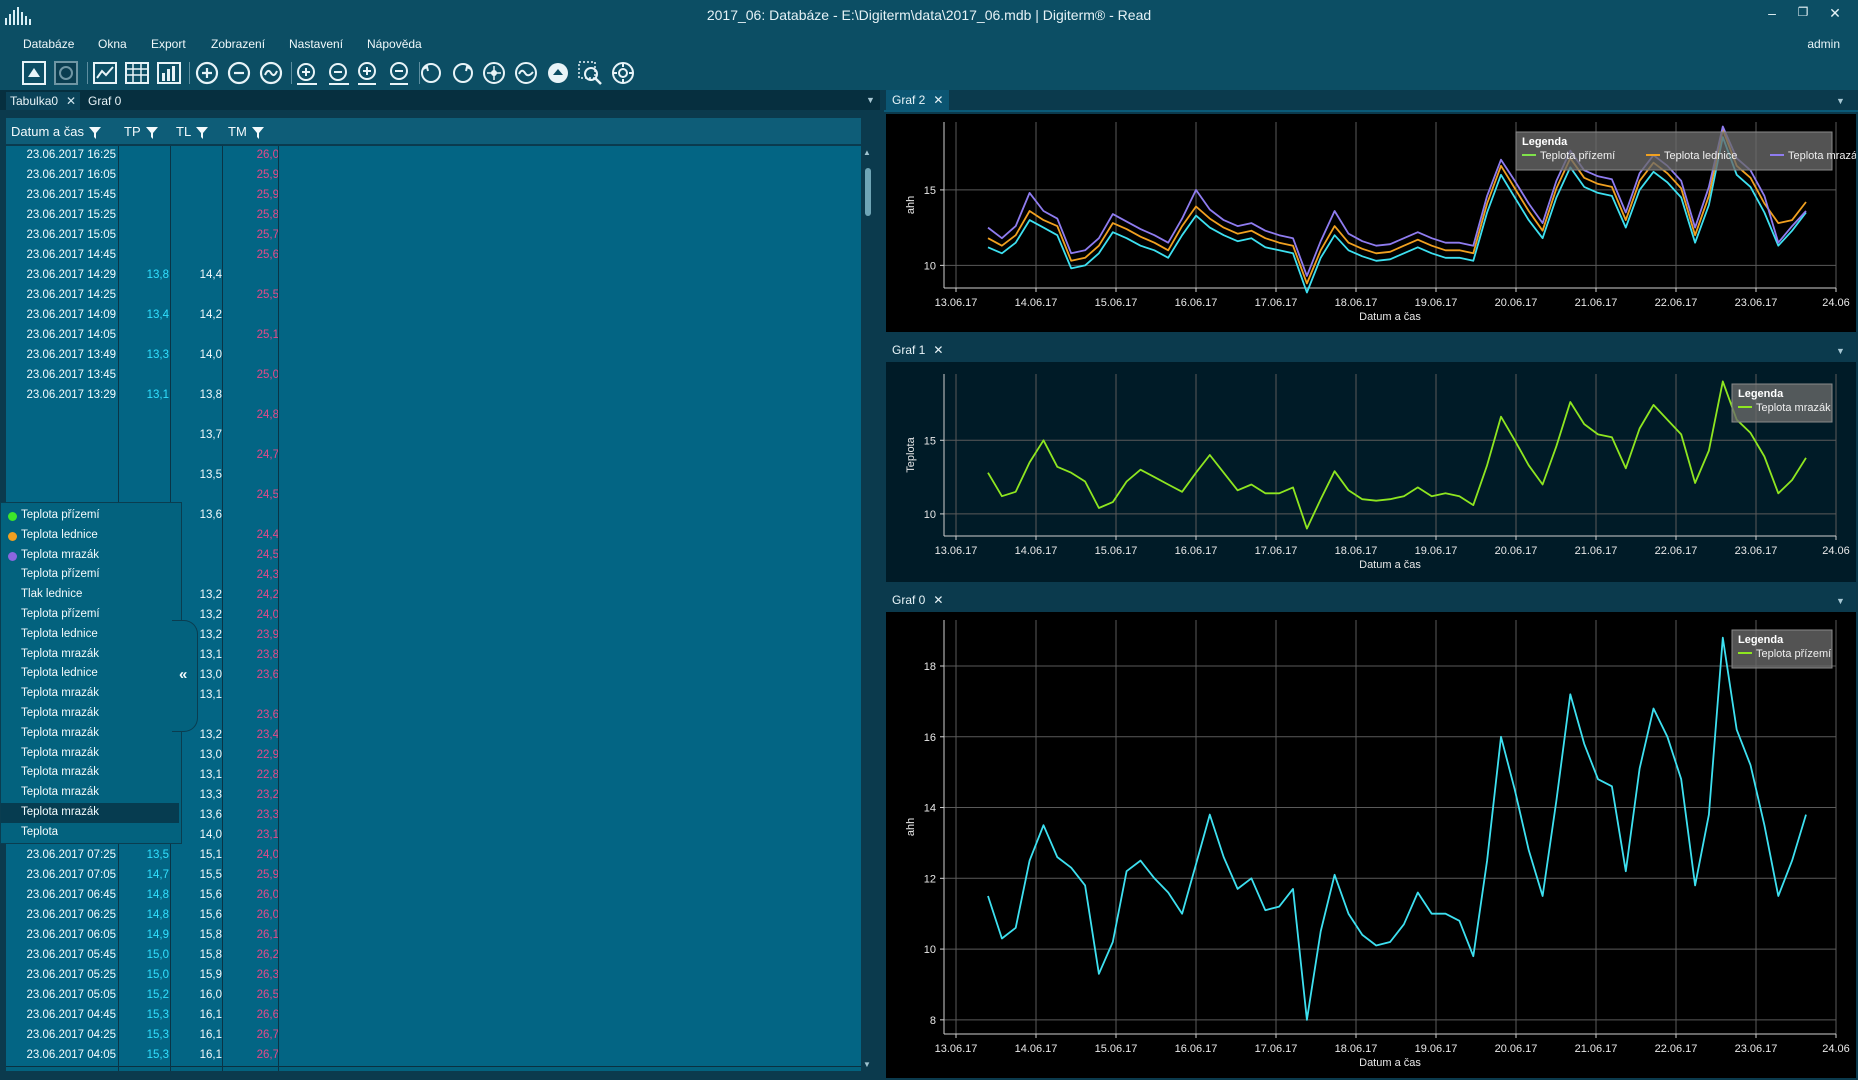 Image resolution: width=1858 pixels, height=1080 pixels. Describe the element at coordinates (433, 236) in the screenshot. I see `table-row: 23.06.2017 15:05 25,7` at that location.